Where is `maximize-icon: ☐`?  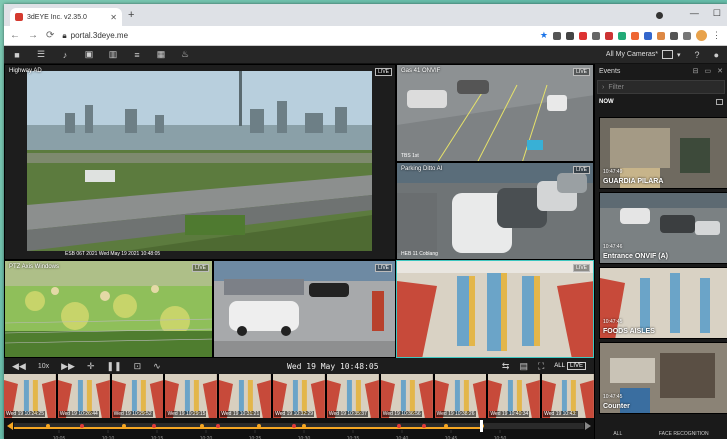 maximize-icon: ☐ is located at coordinates (717, 13).